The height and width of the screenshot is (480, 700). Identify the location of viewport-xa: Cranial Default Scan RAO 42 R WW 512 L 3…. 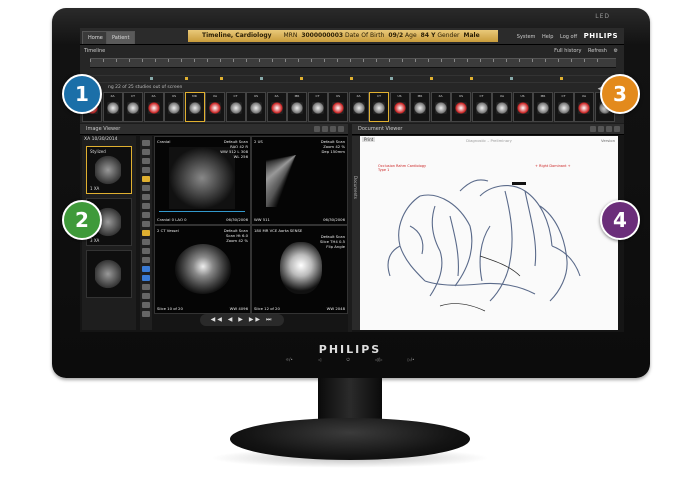
(202, 180).